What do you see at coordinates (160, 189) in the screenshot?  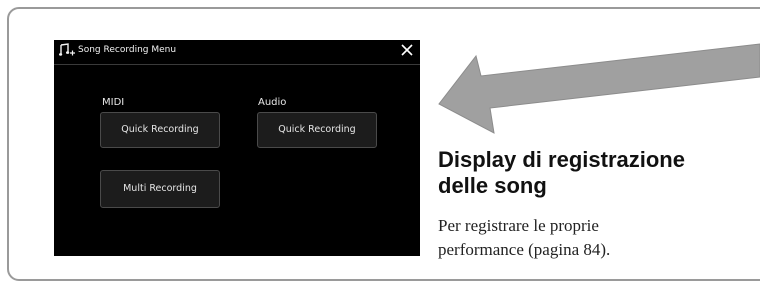 I see `midi-multi-recording-button: Multi Recording` at bounding box center [160, 189].